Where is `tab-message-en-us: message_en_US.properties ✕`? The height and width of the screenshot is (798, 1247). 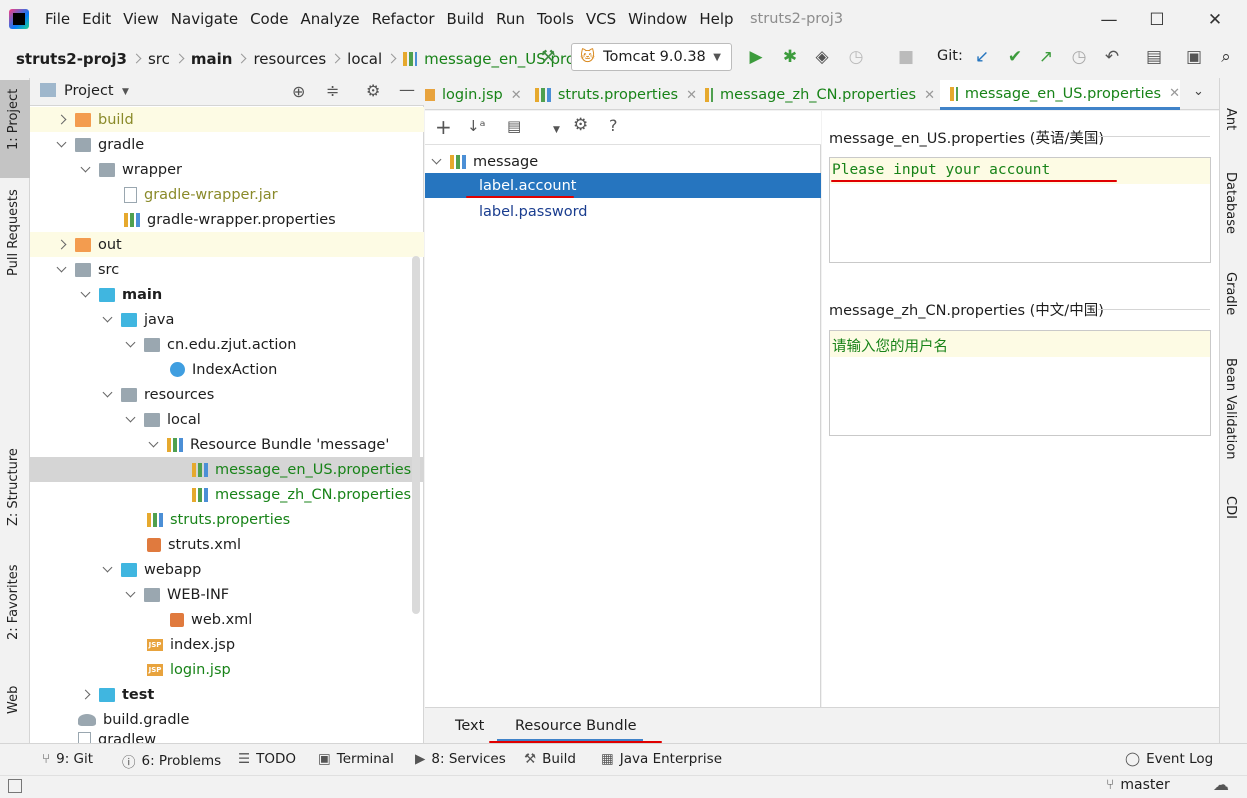
tab-message-en-us: message_en_US.properties ✕ is located at coordinates (1060, 95).